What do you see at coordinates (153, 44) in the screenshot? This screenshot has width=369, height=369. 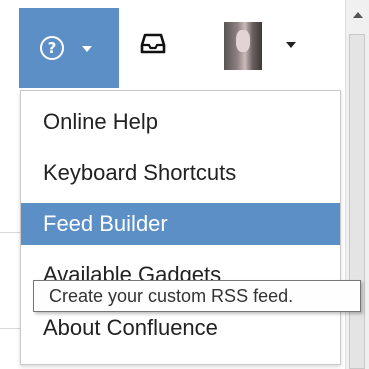 I see `inbox-tray-icon` at bounding box center [153, 44].